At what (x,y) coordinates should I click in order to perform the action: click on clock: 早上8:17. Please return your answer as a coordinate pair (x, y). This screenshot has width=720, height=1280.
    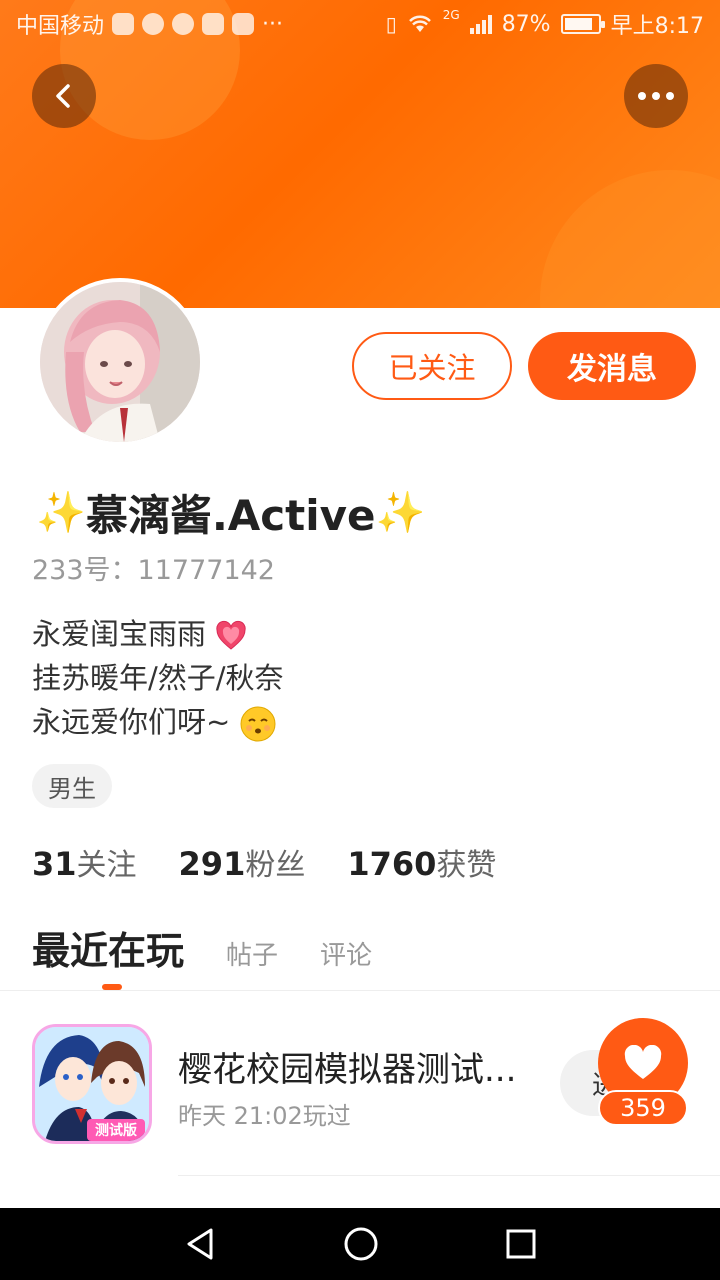
    Looking at the image, I should click on (657, 26).